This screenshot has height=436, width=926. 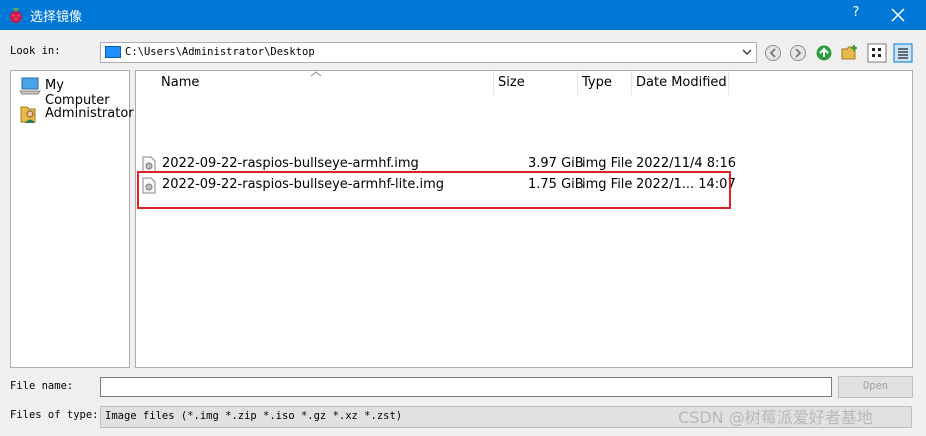 What do you see at coordinates (898, 15) in the screenshot?
I see `close-icon` at bounding box center [898, 15].